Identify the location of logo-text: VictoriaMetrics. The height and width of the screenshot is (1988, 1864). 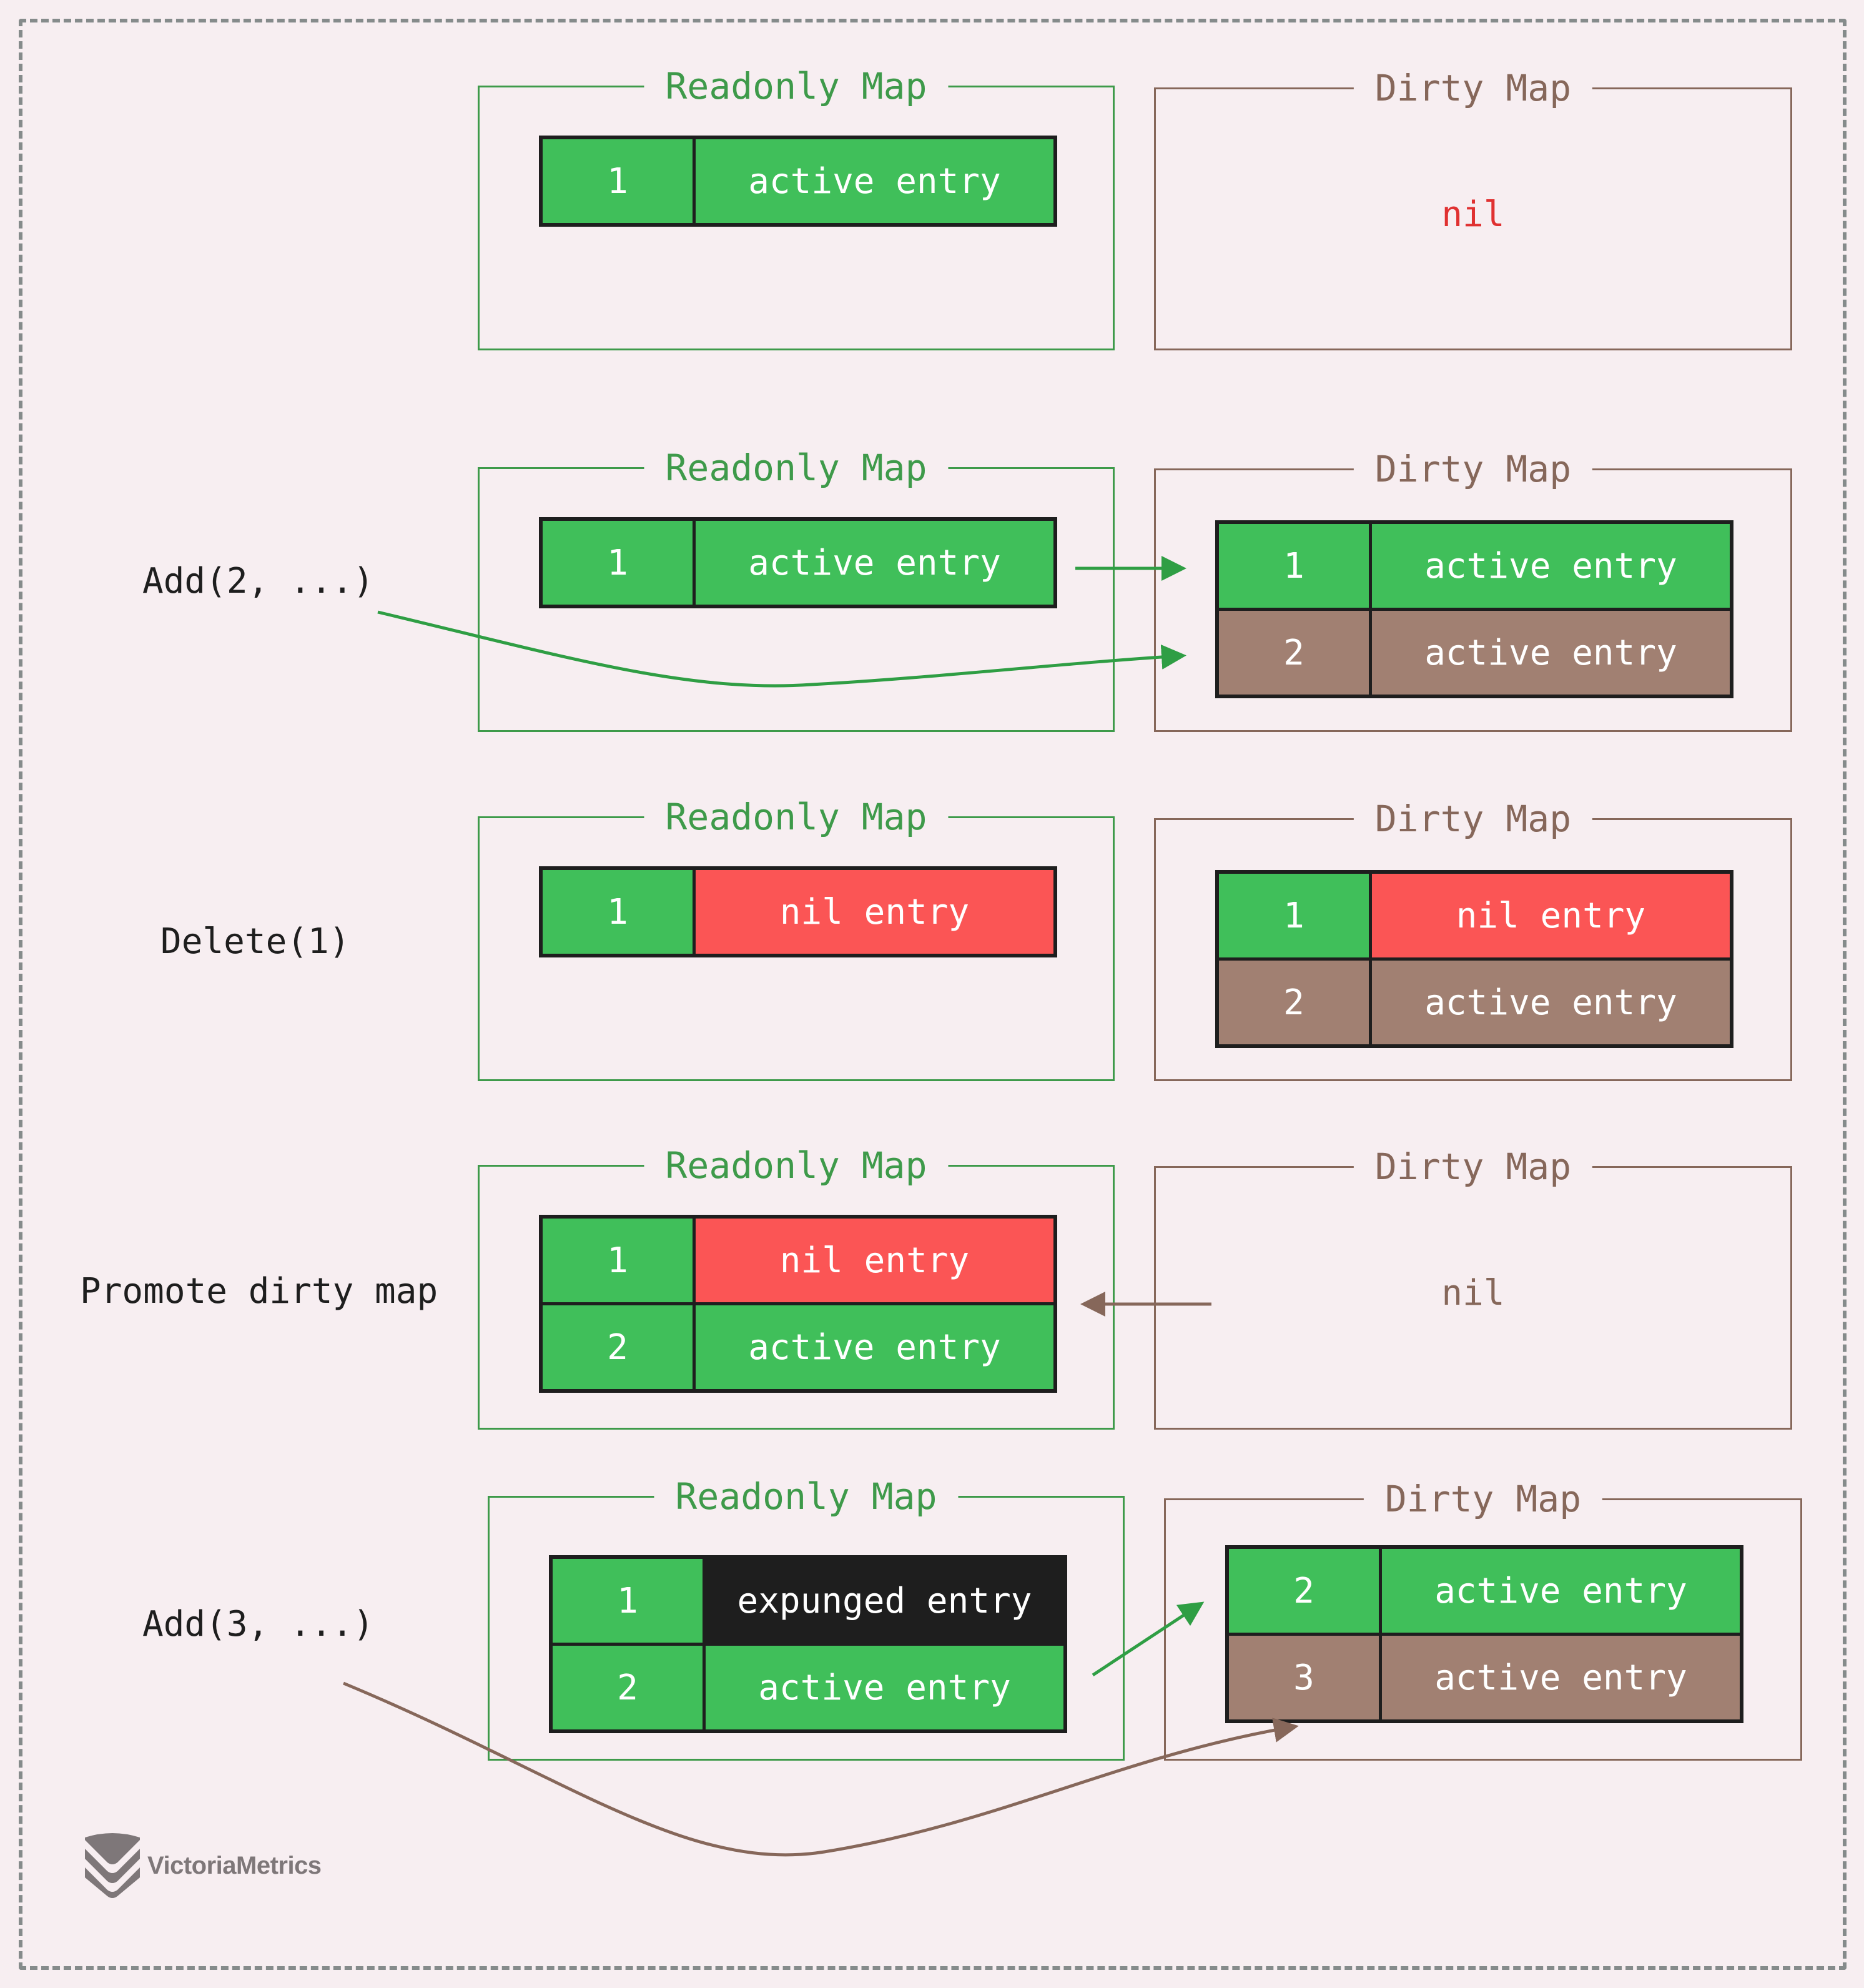
(234, 1865).